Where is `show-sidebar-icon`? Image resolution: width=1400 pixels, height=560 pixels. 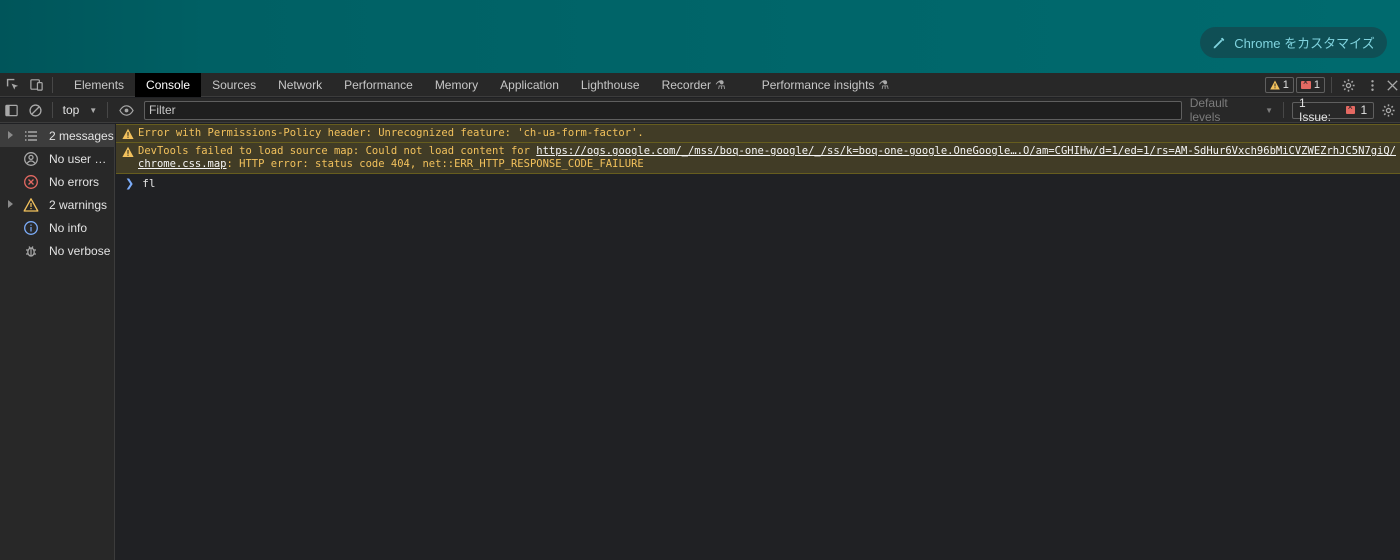 show-sidebar-icon is located at coordinates (12, 110).